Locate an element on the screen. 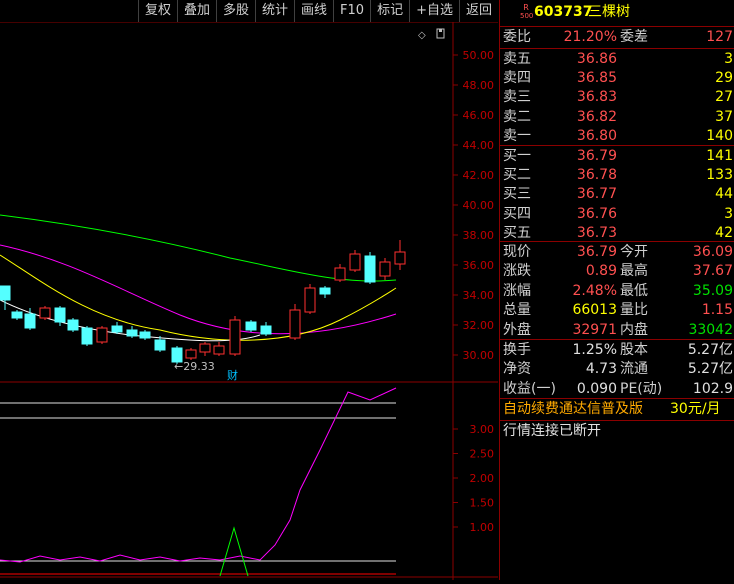 The image size is (734, 584). diamond-icon: ◇ is located at coordinates (422, 35).